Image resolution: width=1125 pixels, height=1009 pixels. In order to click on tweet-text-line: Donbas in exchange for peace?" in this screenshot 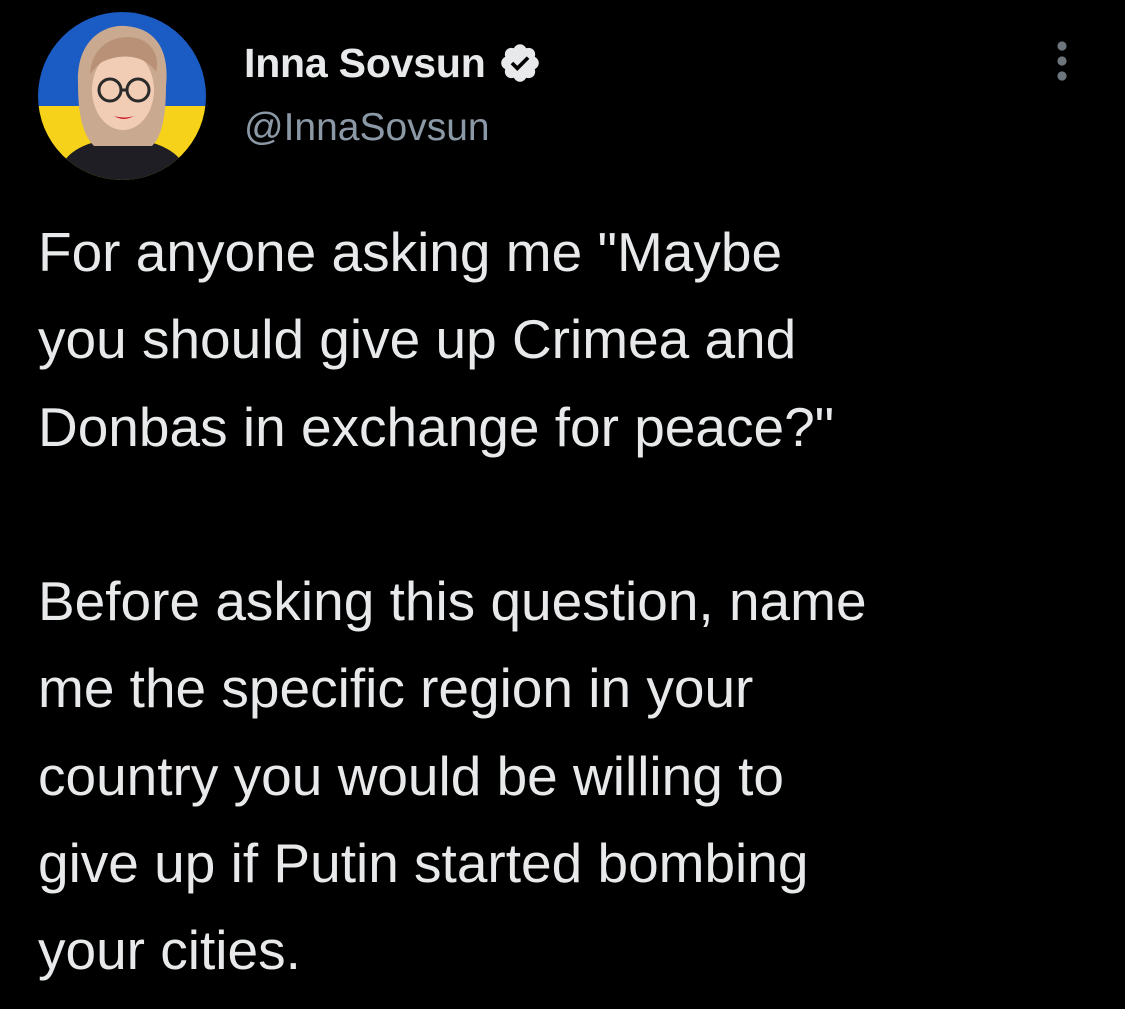, I will do `click(436, 426)`.